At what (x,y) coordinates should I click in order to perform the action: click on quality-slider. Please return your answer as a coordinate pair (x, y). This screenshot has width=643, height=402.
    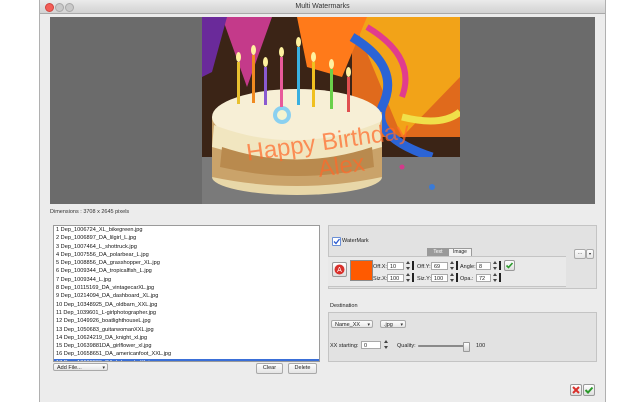
    Looking at the image, I should click on (444, 347).